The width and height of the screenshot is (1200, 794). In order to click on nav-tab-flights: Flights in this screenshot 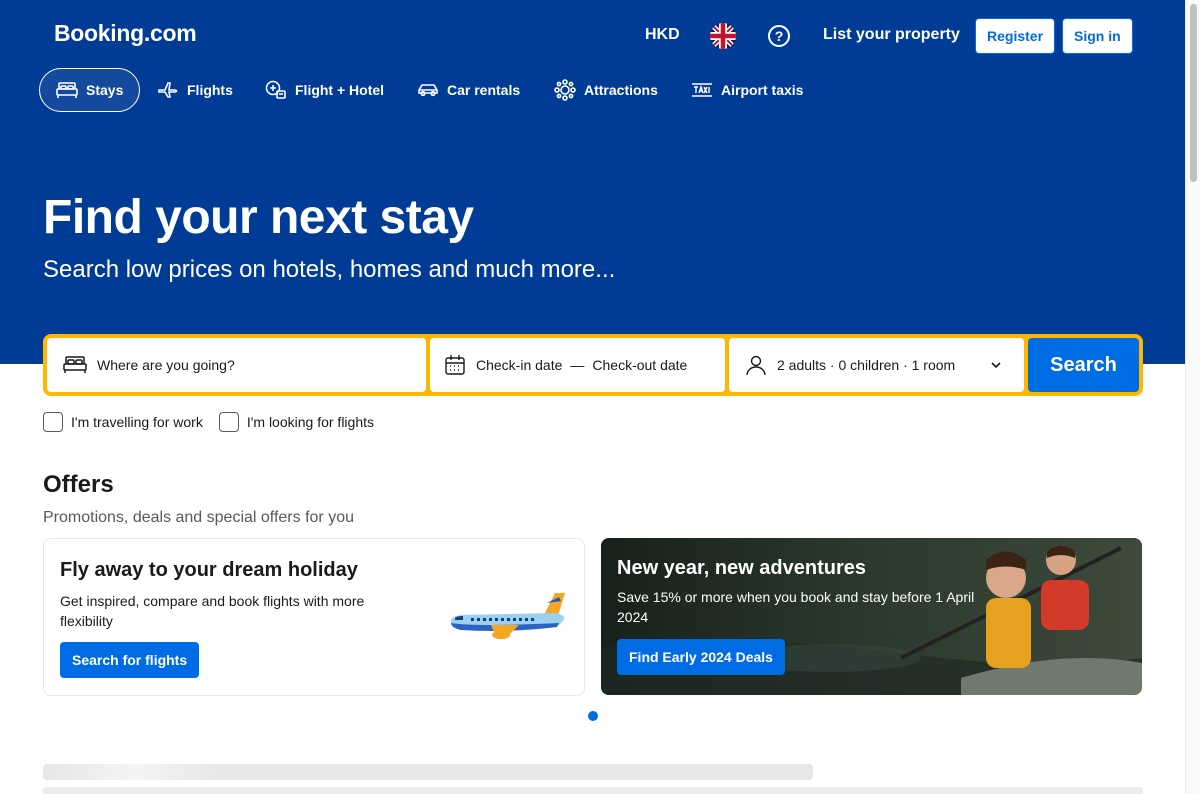, I will do `click(195, 90)`.